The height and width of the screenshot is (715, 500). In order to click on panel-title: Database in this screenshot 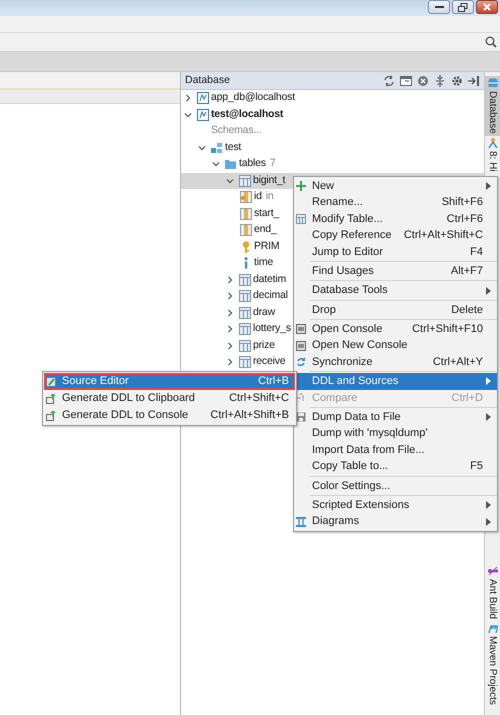, I will do `click(207, 80)`.